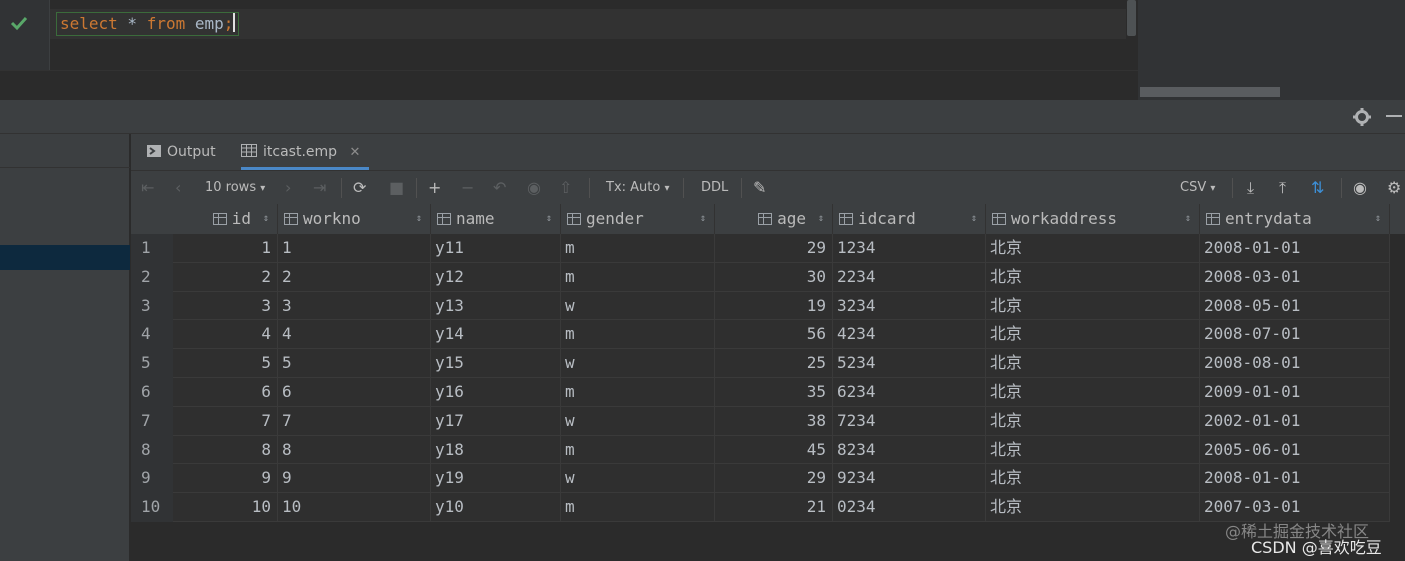 This screenshot has height=561, width=1405. Describe the element at coordinates (225, 450) in the screenshot. I see `cell-id: 8` at that location.